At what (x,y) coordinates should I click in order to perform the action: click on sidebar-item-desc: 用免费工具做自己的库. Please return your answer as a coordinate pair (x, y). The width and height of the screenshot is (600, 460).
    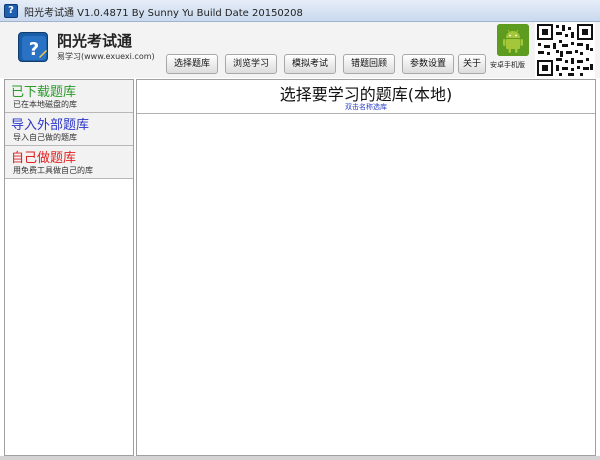
    Looking at the image, I should click on (53, 170).